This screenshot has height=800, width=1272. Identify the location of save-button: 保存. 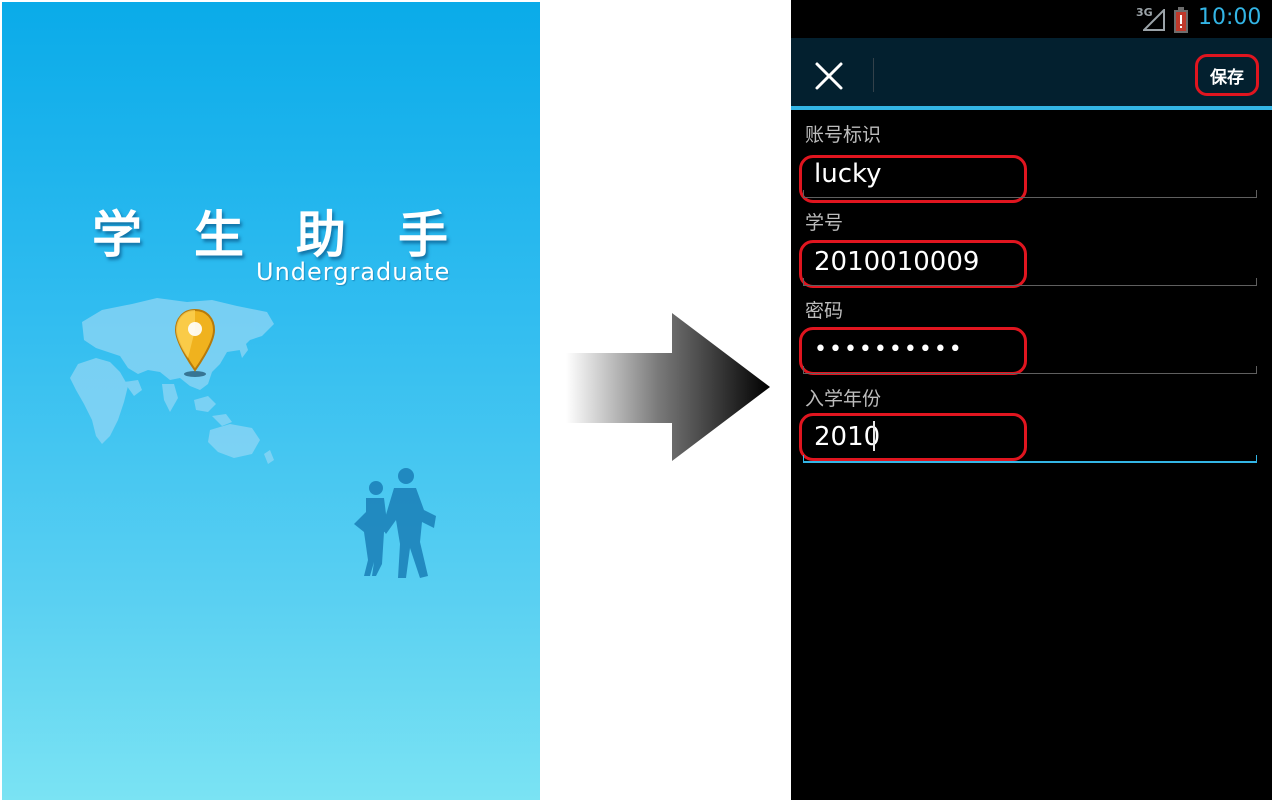
(1227, 75).